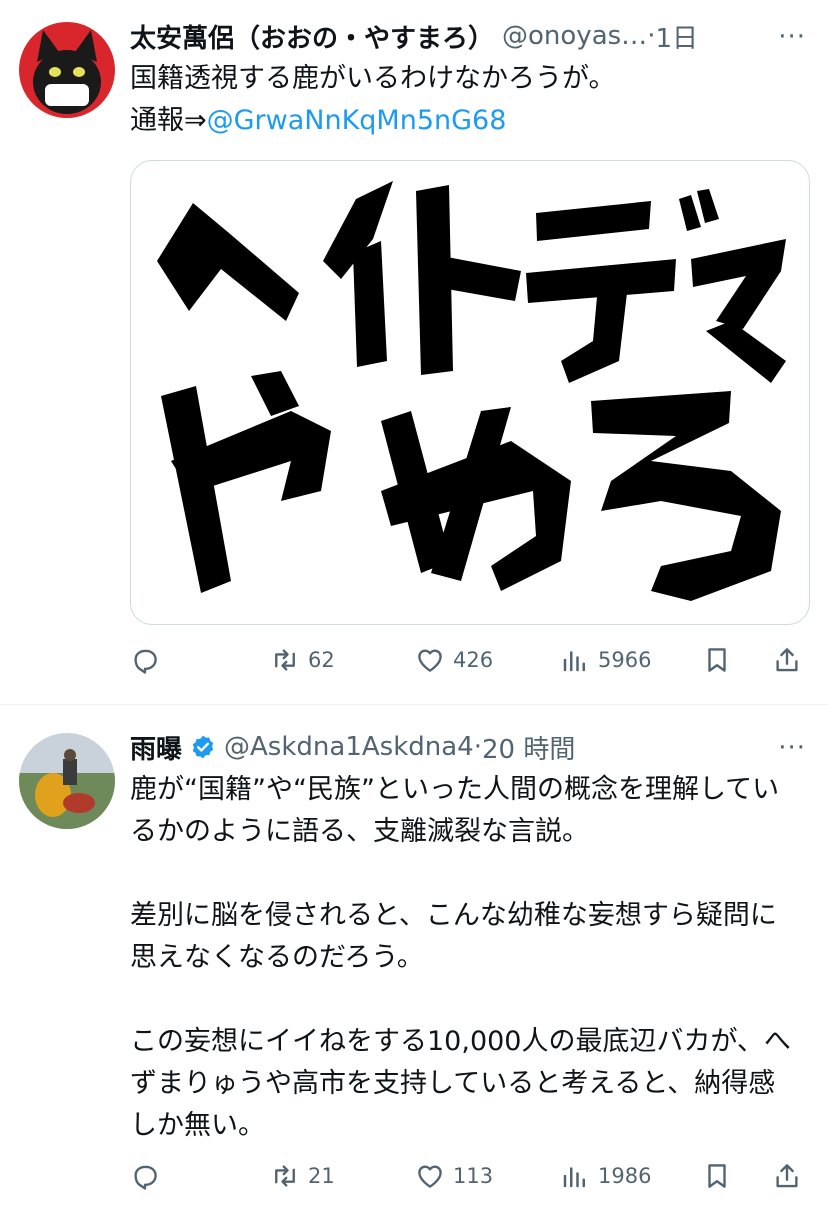 The width and height of the screenshot is (828, 1211). I want to click on views-button: 5966, so click(605, 660).